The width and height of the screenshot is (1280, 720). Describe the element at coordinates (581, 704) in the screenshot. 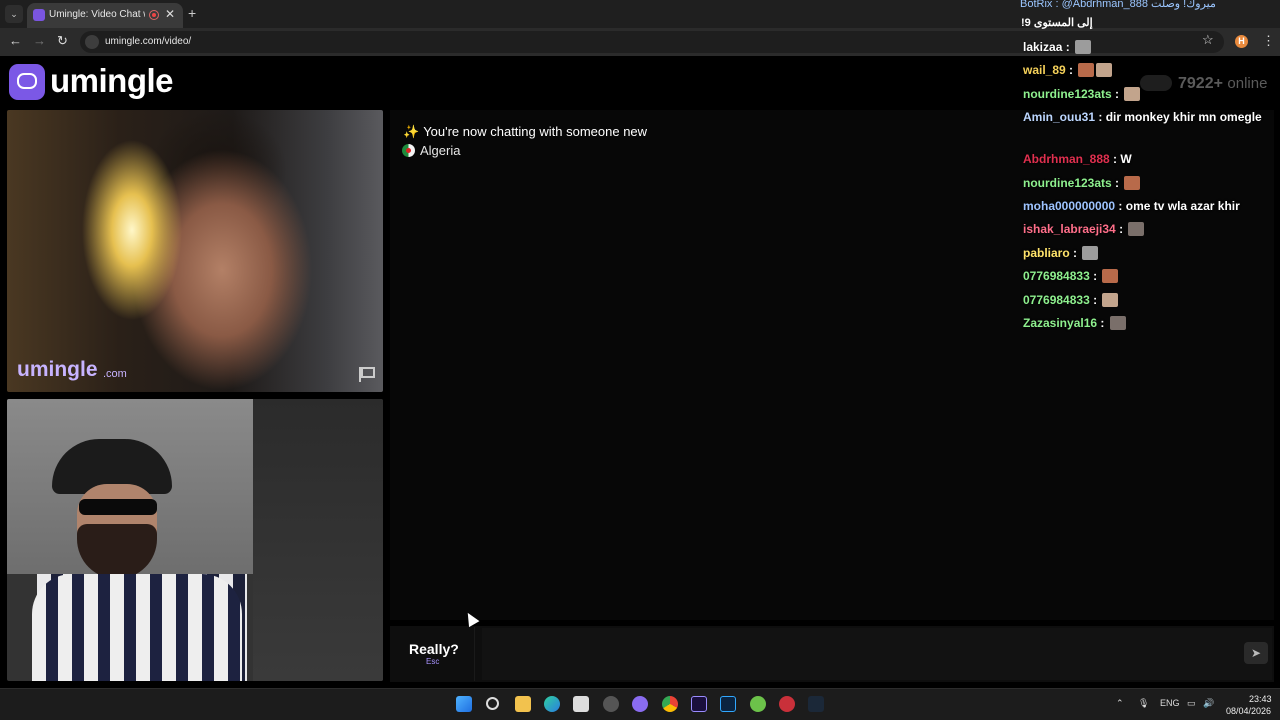

I see `store-icon` at that location.